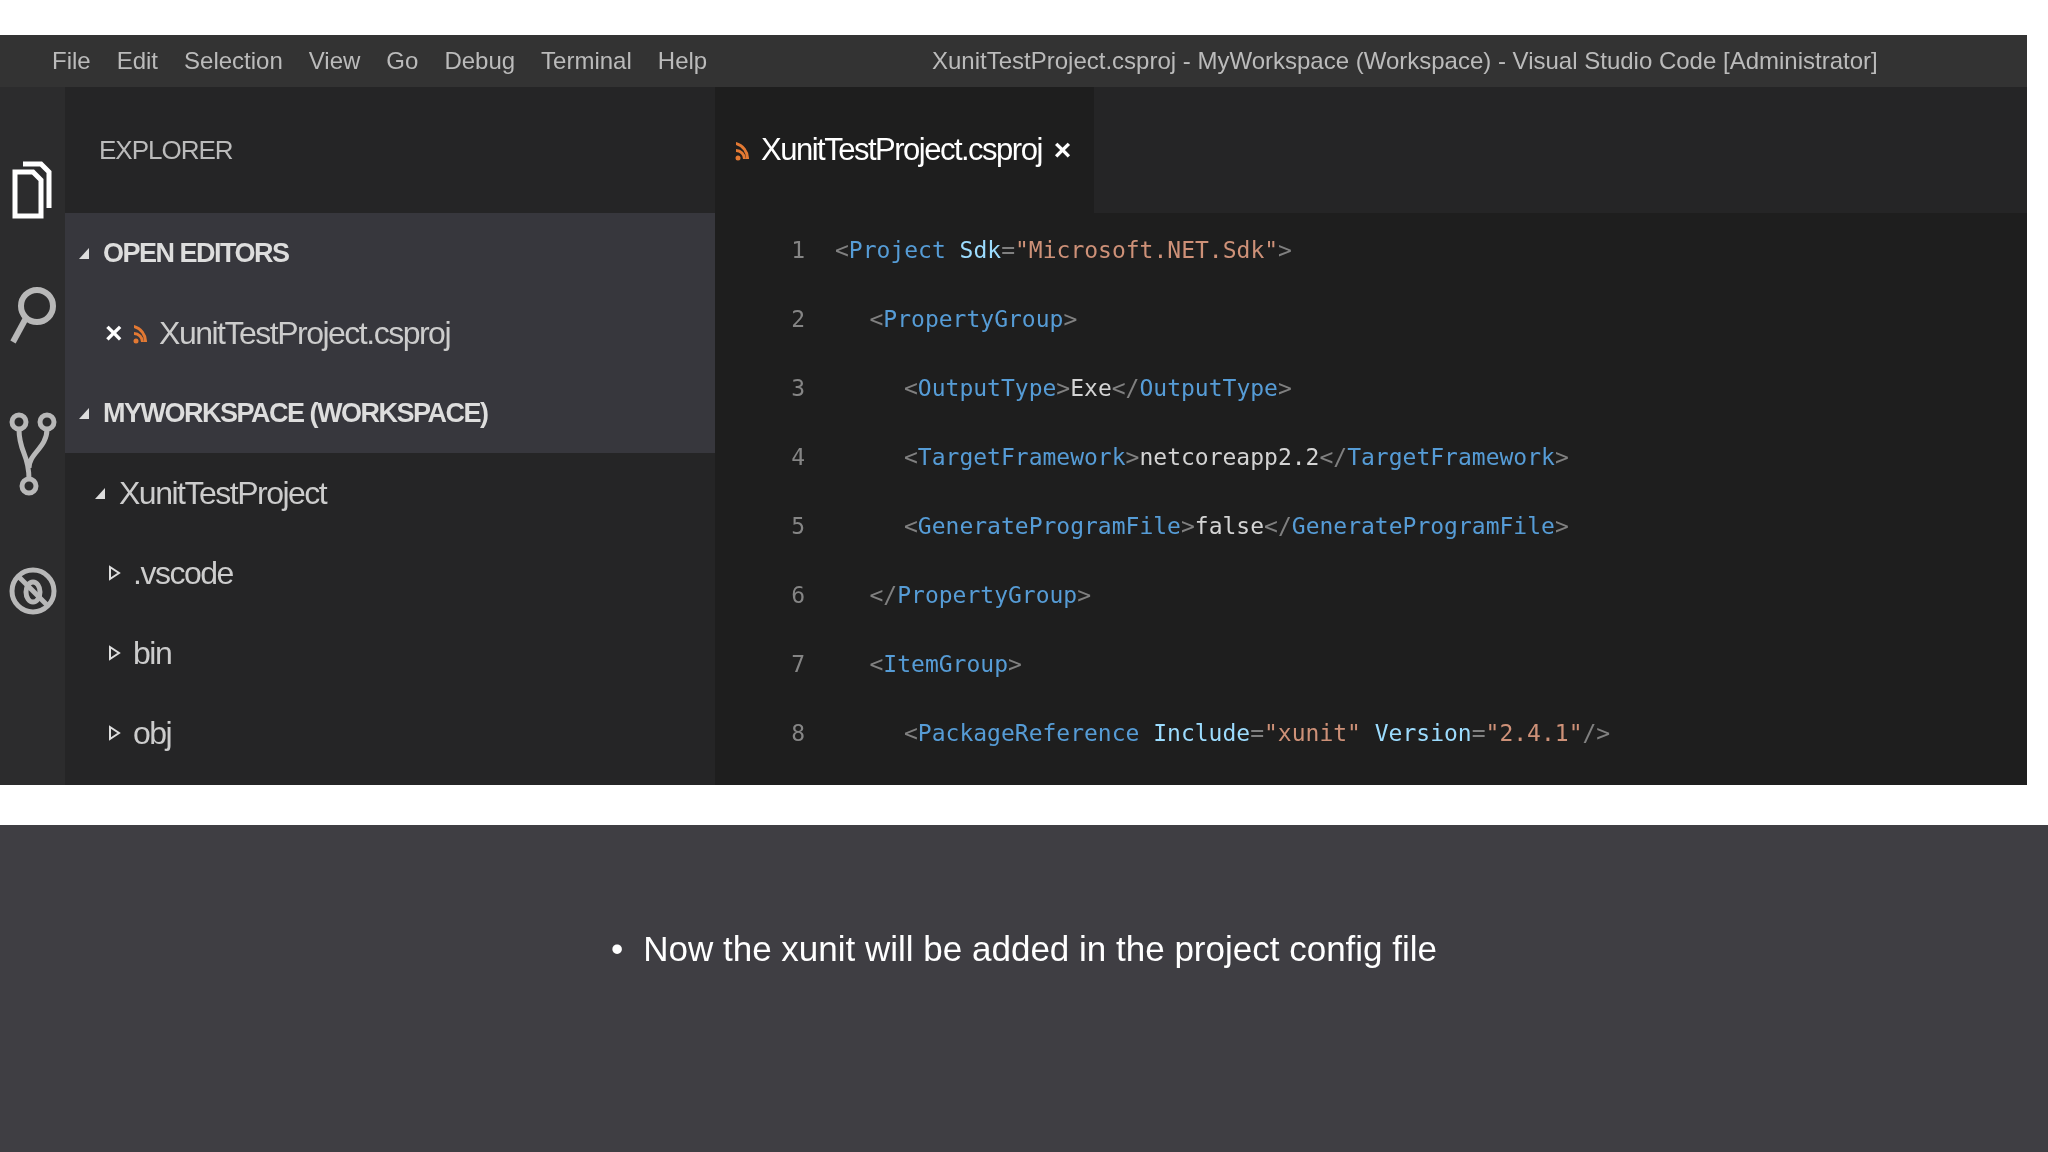  What do you see at coordinates (798, 318) in the screenshot?
I see `line-number: 2` at bounding box center [798, 318].